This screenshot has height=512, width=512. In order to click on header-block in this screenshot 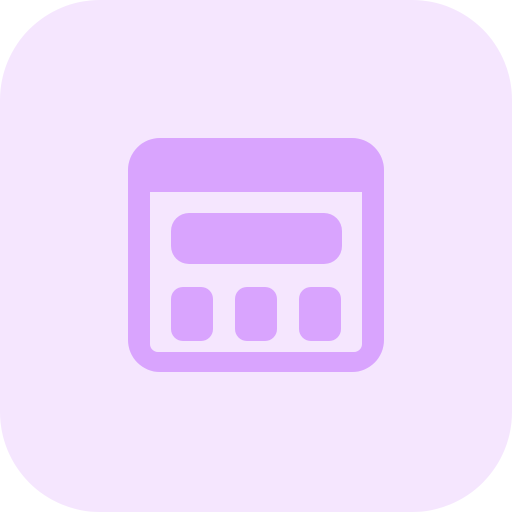, I will do `click(256, 238)`.